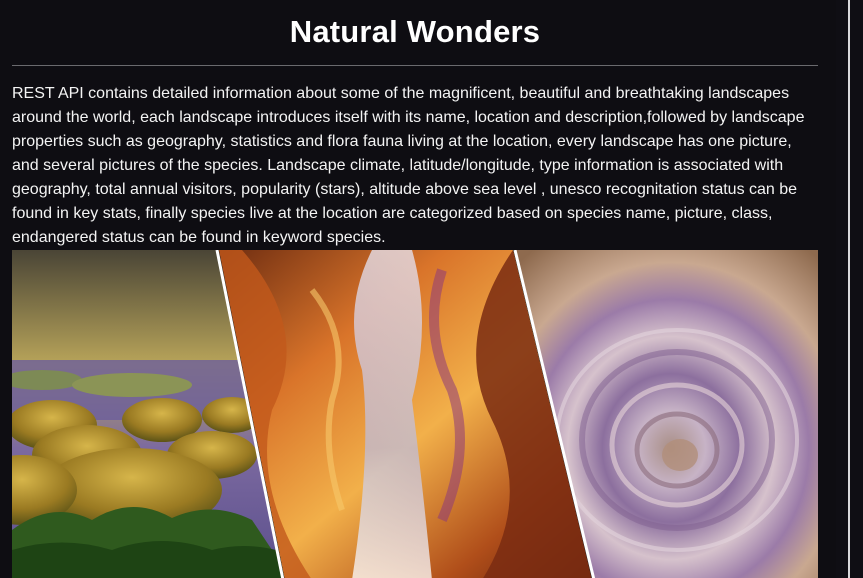 This screenshot has height=578, width=863. I want to click on page-title: Natural Wonders, so click(415, 31).